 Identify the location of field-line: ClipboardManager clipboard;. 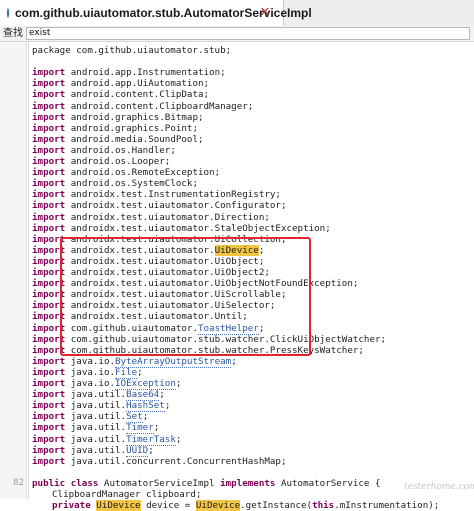
(237, 494).